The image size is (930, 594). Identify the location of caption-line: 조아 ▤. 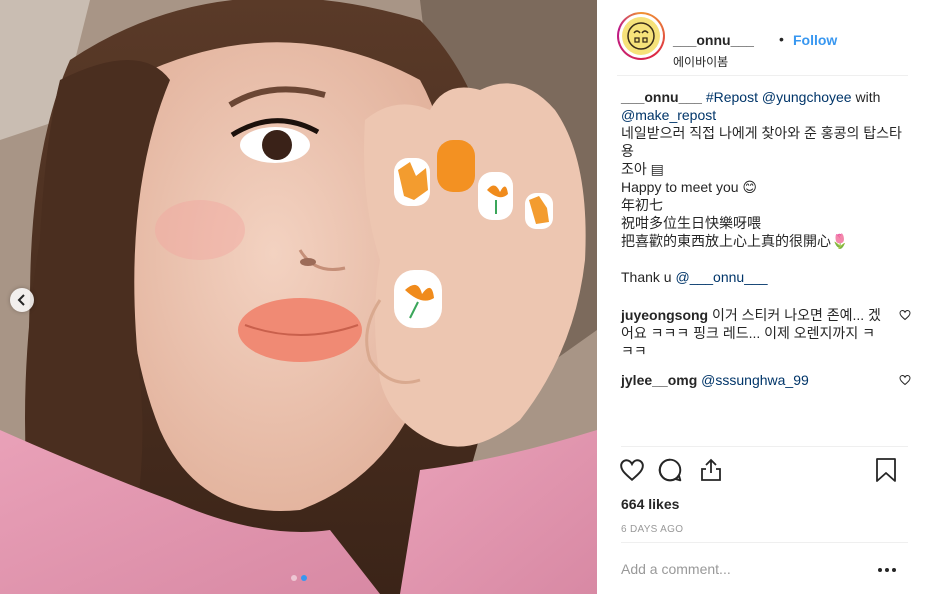
(642, 169).